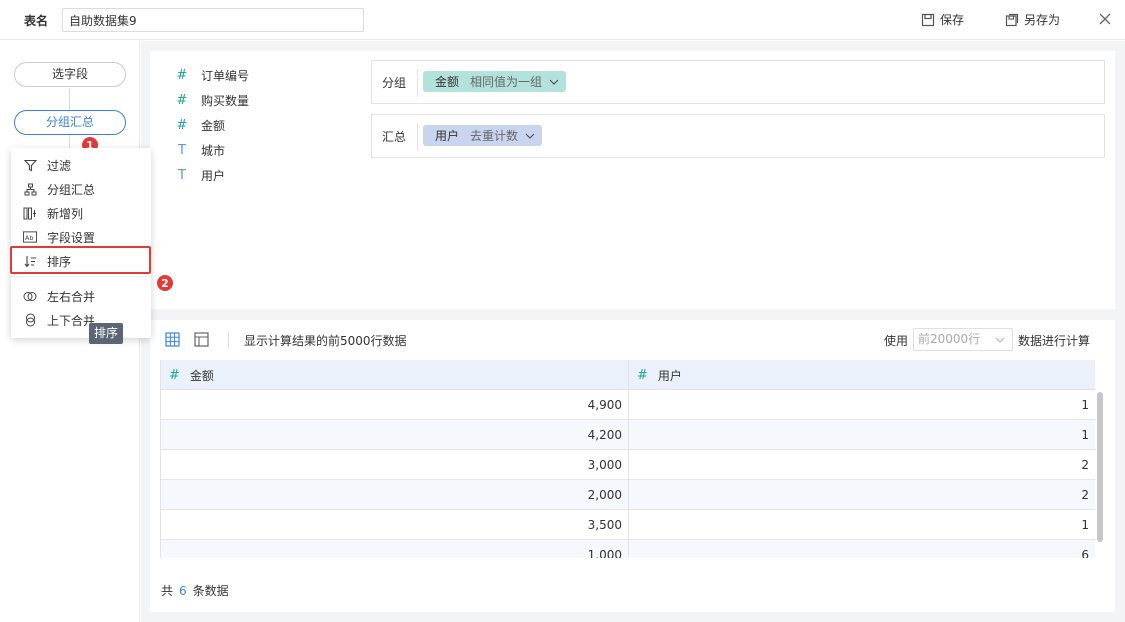 This screenshot has width=1125, height=622. What do you see at coordinates (213, 175) in the screenshot?
I see `field-name: 用户` at bounding box center [213, 175].